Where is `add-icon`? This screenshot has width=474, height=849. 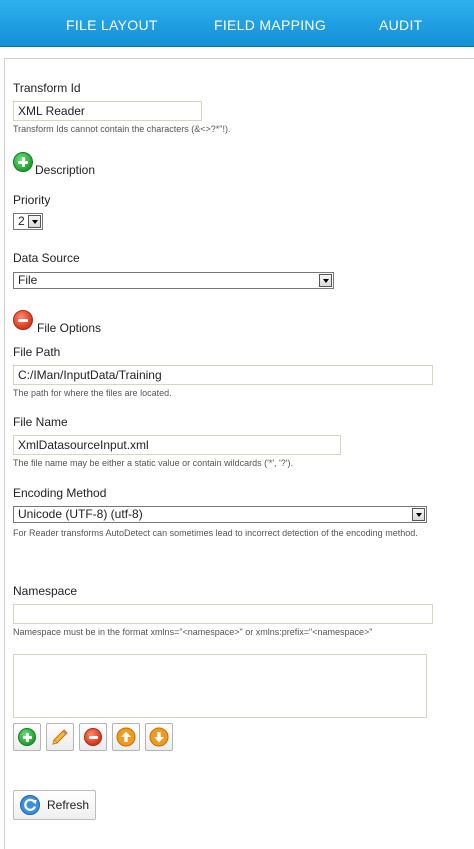 add-icon is located at coordinates (27, 737).